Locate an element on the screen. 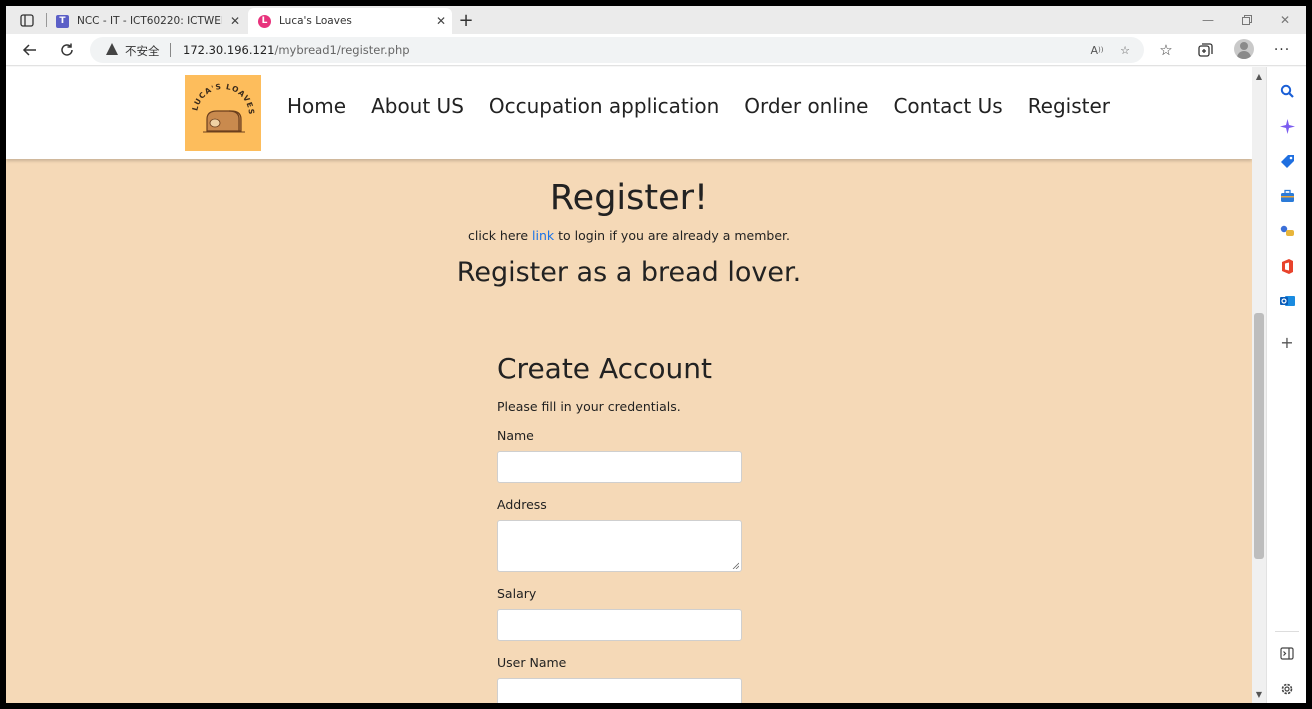 The image size is (1312, 709). close-window-button: ✕ is located at coordinates (1285, 20).